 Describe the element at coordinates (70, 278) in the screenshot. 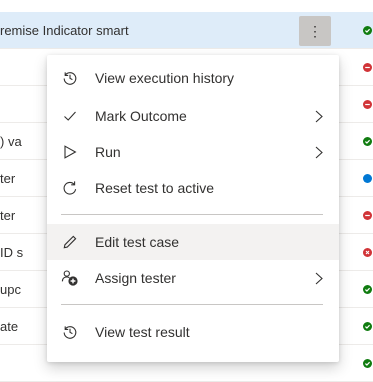

I see `assign-person-icon` at that location.